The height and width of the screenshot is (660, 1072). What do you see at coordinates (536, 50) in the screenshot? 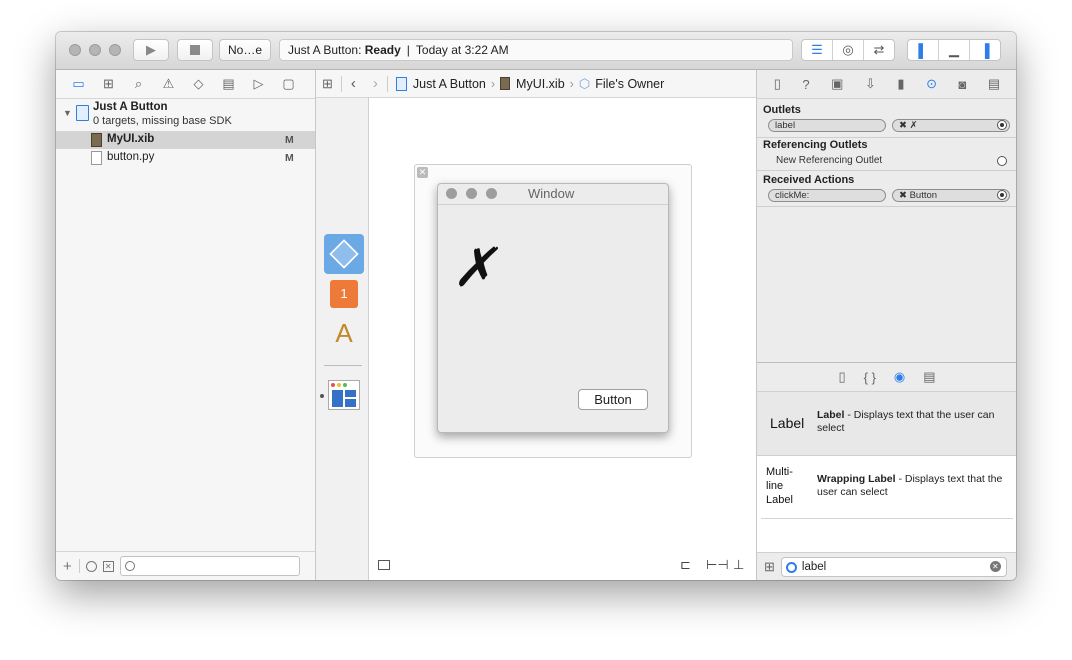
I see `activity-status: Just A Button: Ready | Today at 3:22 AM` at bounding box center [536, 50].